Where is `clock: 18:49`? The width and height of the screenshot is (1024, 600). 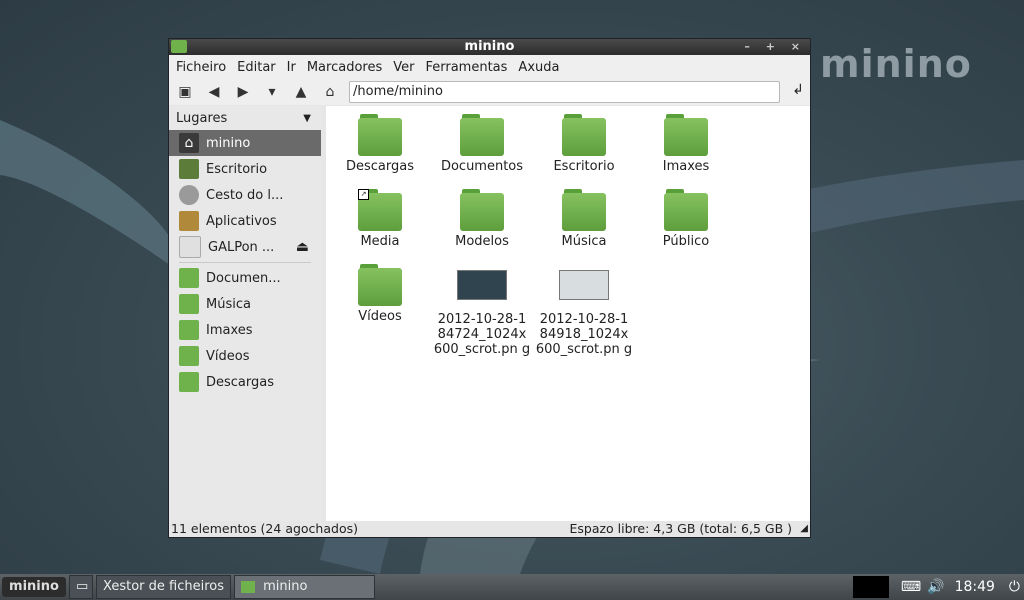
clock: 18:49 is located at coordinates (975, 587).